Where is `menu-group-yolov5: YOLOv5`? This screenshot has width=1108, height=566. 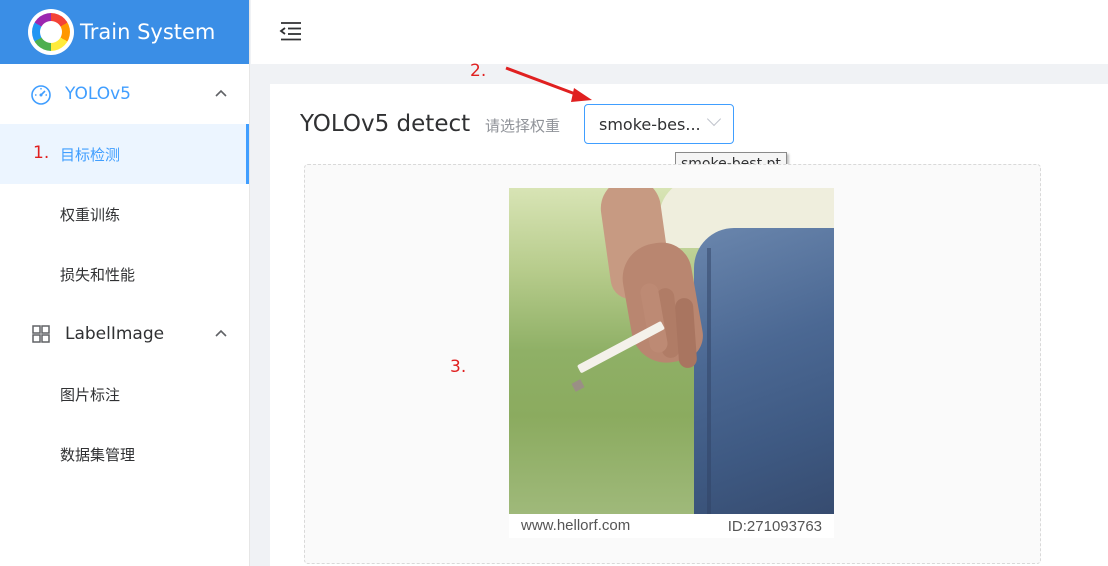
menu-group-yolov5: YOLOv5 is located at coordinates (124, 94).